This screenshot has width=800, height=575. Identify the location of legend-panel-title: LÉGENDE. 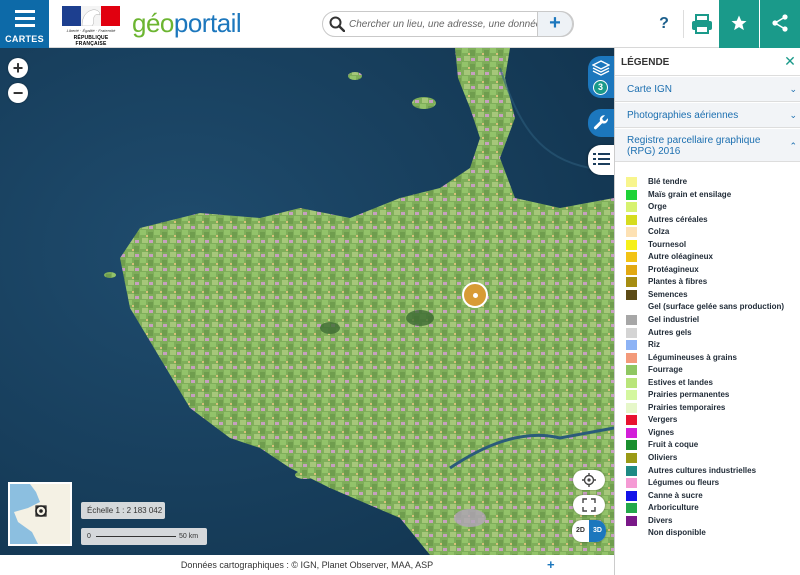
(707, 62).